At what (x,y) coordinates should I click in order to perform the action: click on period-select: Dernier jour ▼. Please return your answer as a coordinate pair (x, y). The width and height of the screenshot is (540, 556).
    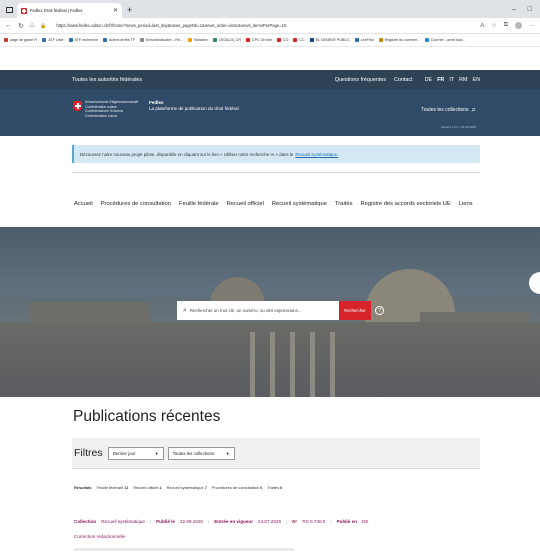
    Looking at the image, I should click on (135, 453).